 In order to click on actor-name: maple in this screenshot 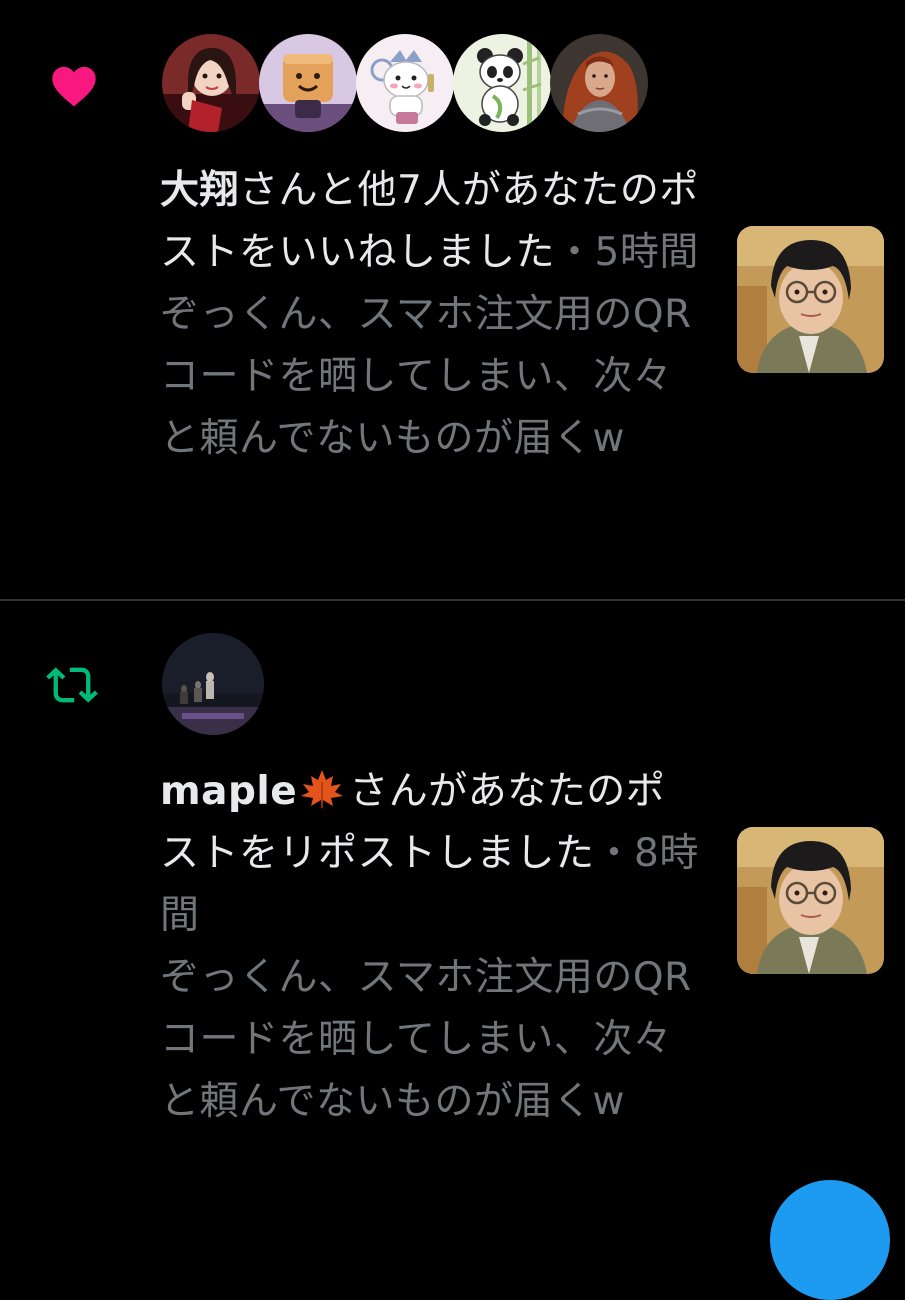, I will do `click(228, 791)`.